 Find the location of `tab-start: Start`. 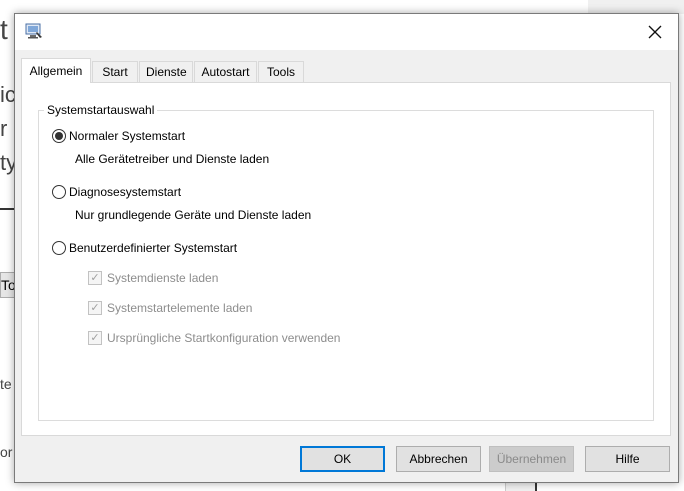

tab-start: Start is located at coordinates (115, 71).